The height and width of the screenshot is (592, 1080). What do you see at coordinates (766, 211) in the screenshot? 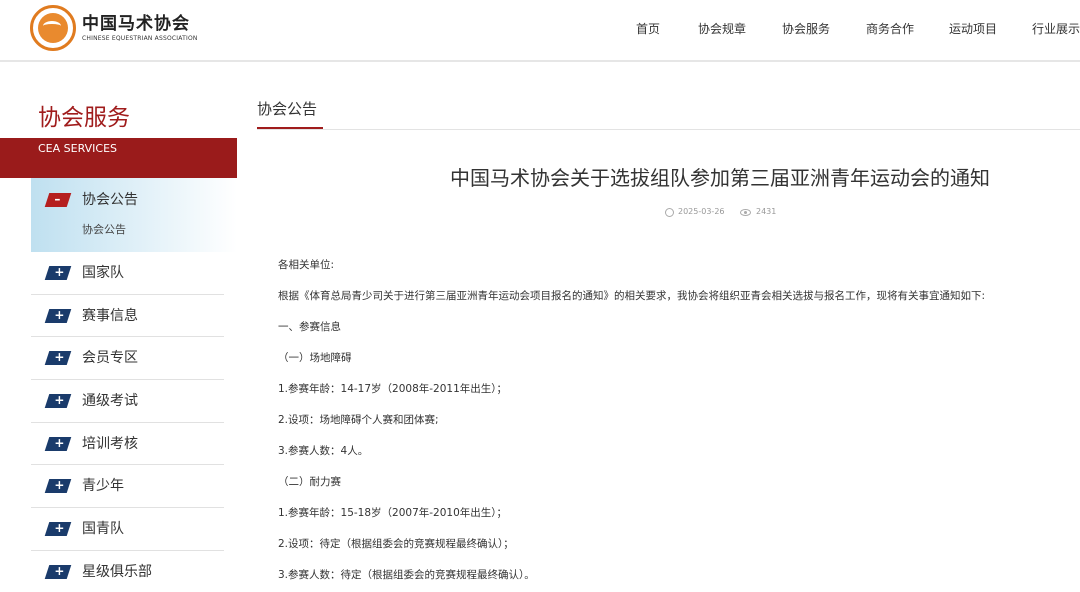
I see `article-views-count: 2431` at bounding box center [766, 211].